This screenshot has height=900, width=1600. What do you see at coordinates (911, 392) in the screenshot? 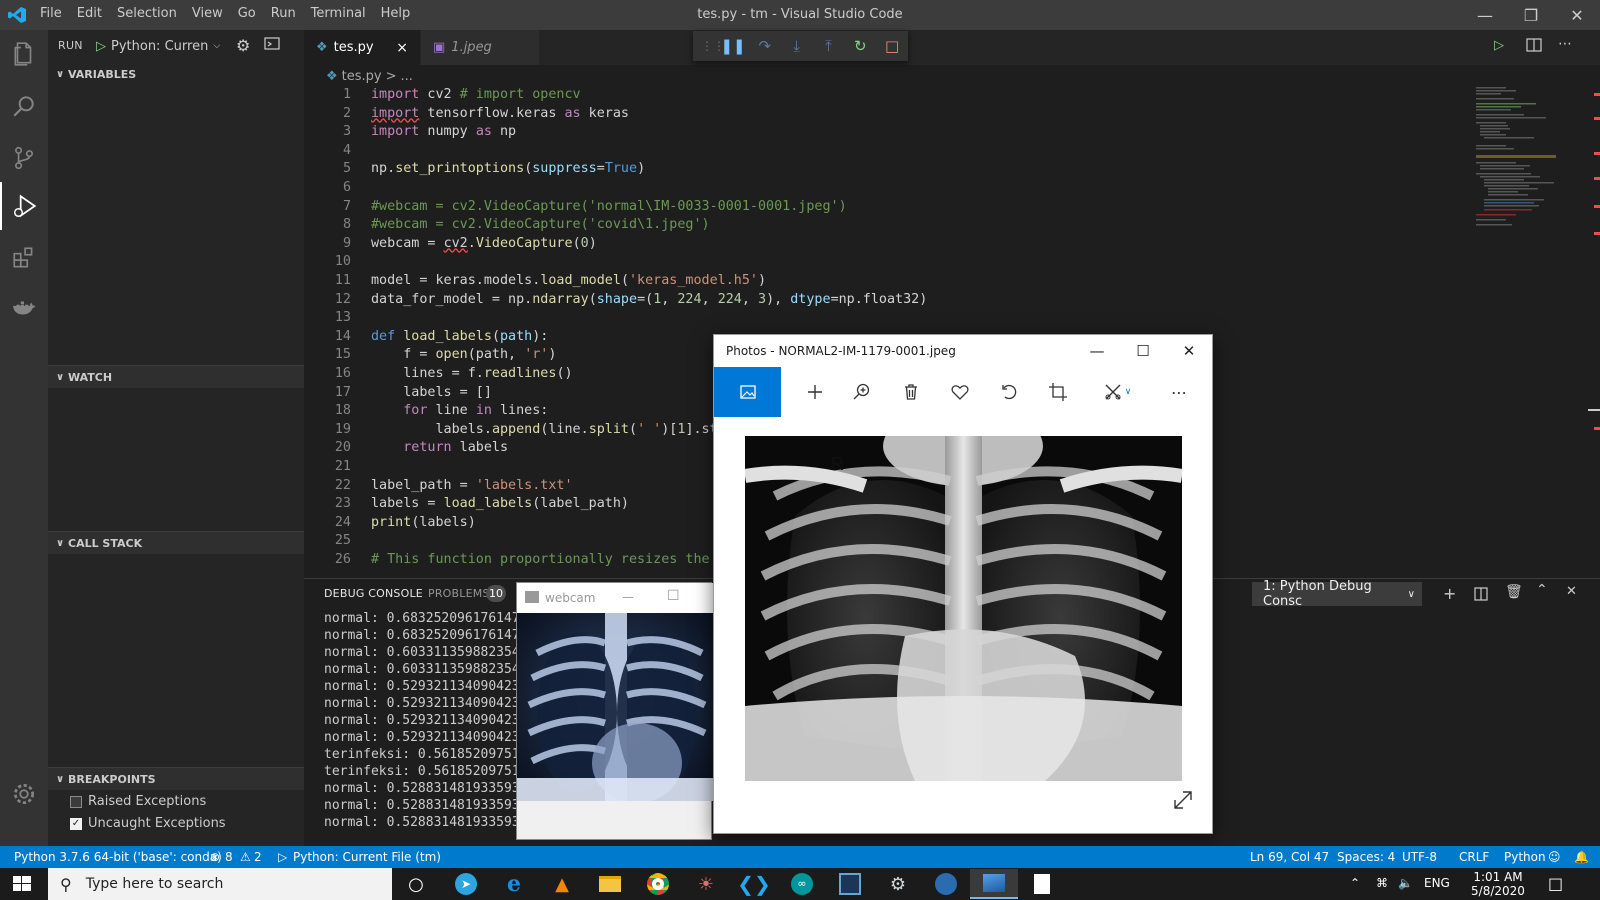
I see `delete-button` at bounding box center [911, 392].